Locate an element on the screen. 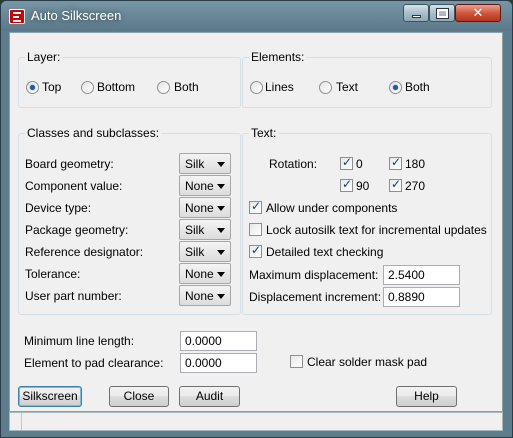 The width and height of the screenshot is (513, 438). board-geometry-select: Silk is located at coordinates (205, 163).